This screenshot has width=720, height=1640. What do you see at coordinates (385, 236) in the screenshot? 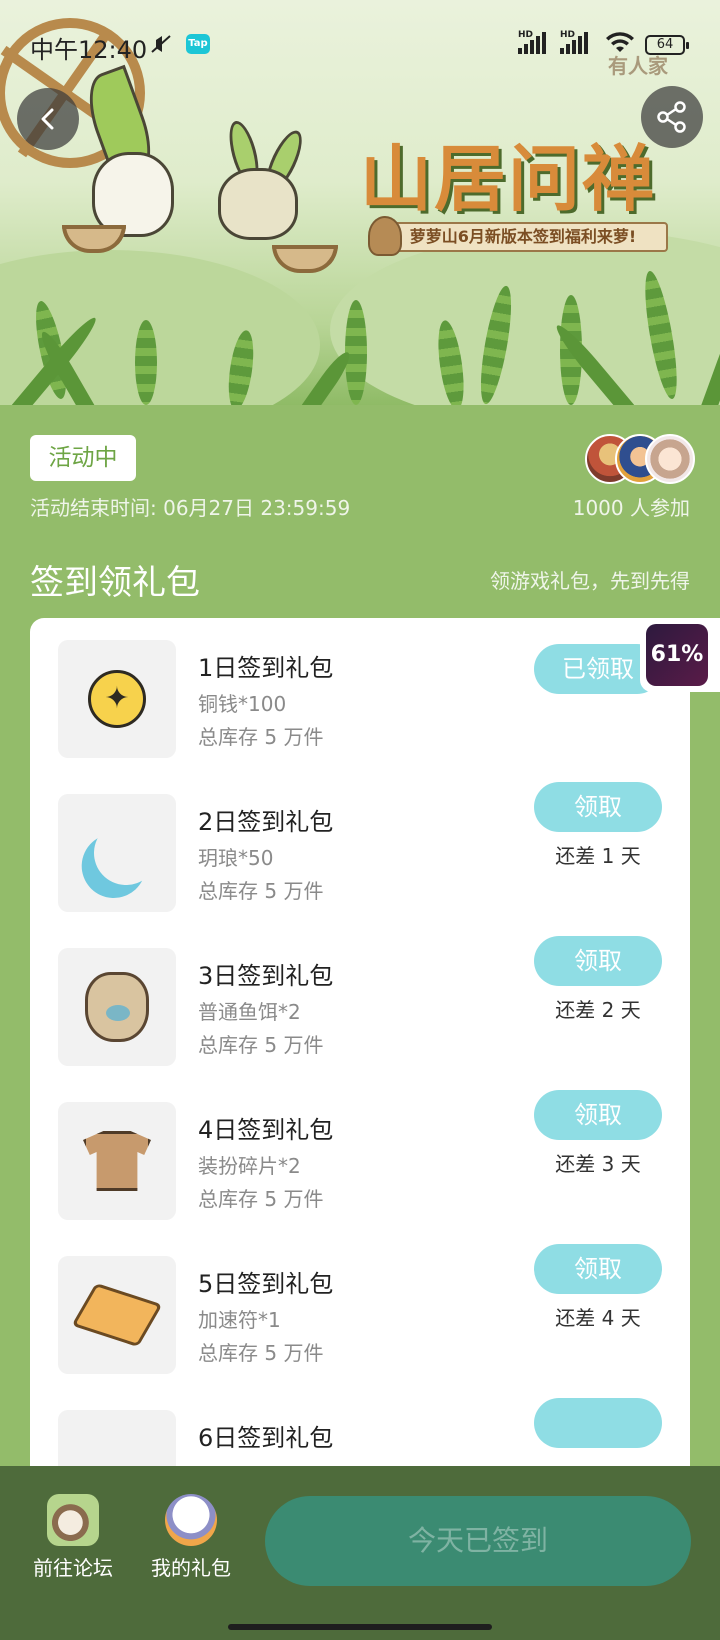
I see `monk-illustration` at bounding box center [385, 236].